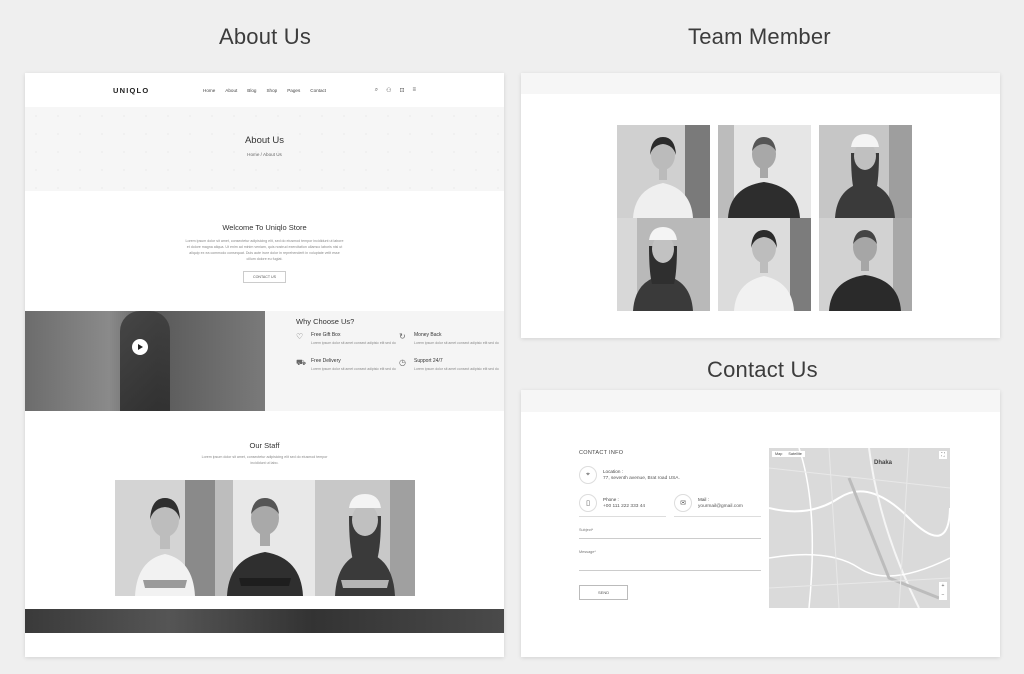 This screenshot has width=1024, height=674. Describe the element at coordinates (364, 538) in the screenshot. I see `staff-photo-woman-cap` at that location.